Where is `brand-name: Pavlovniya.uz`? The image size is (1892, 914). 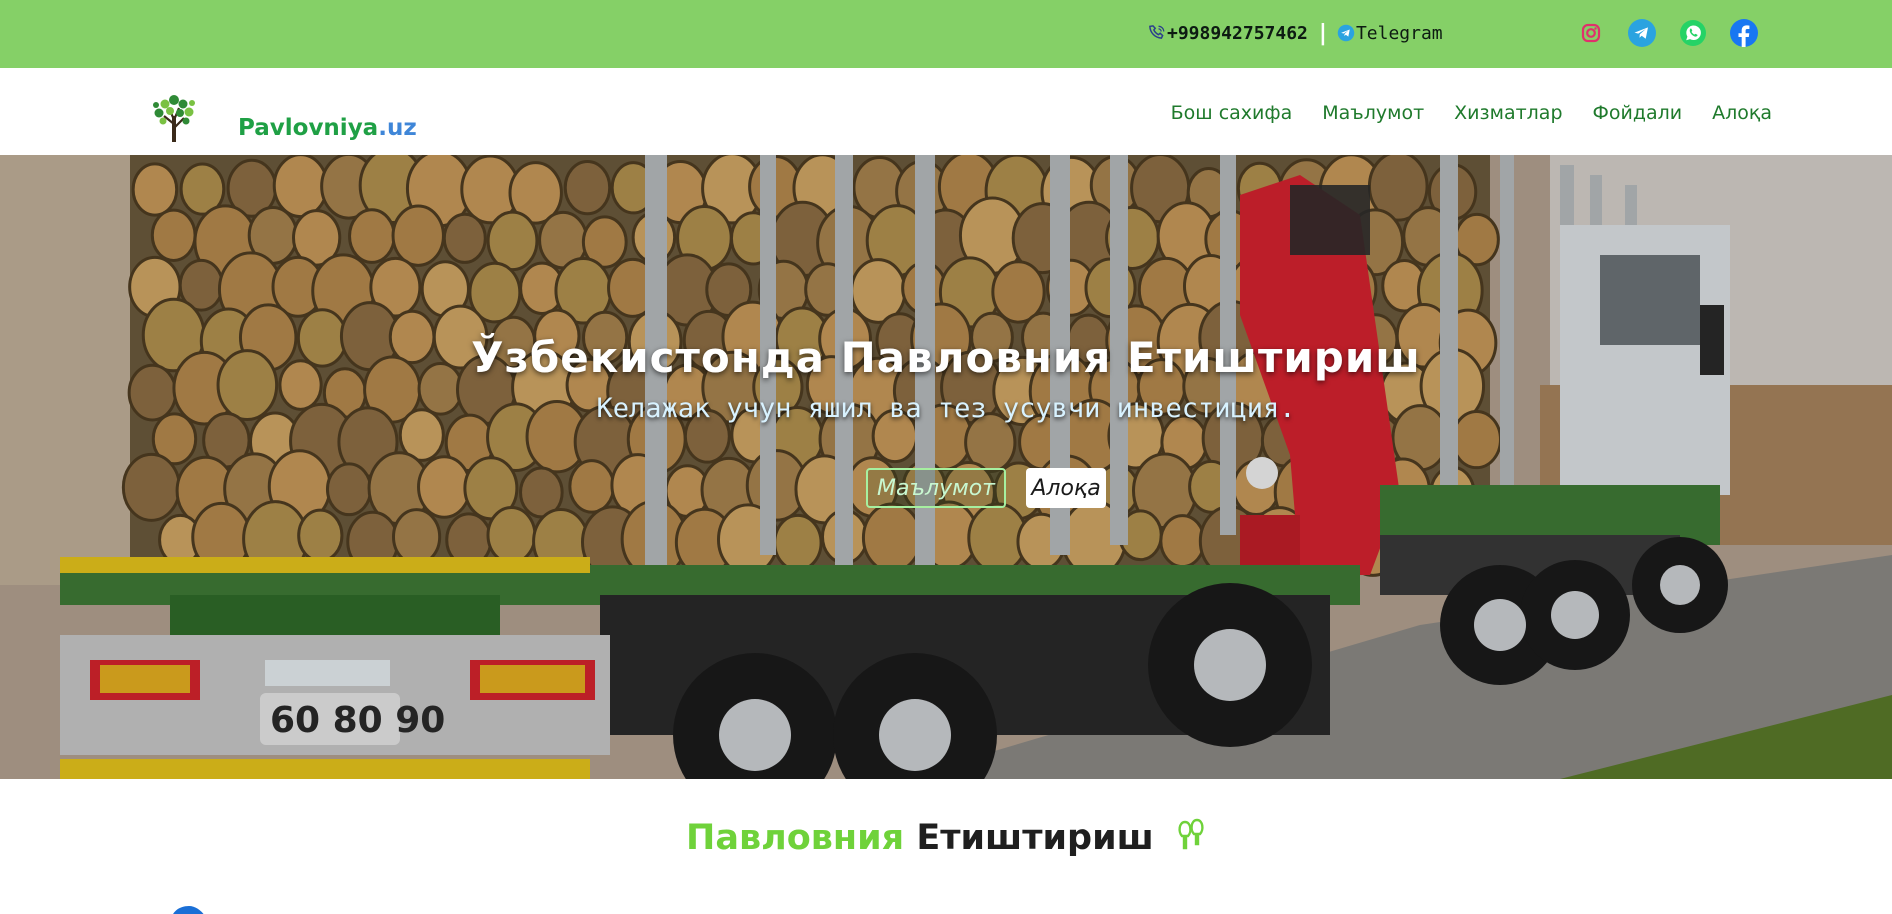
brand-name: Pavlovniya.uz is located at coordinates (327, 128).